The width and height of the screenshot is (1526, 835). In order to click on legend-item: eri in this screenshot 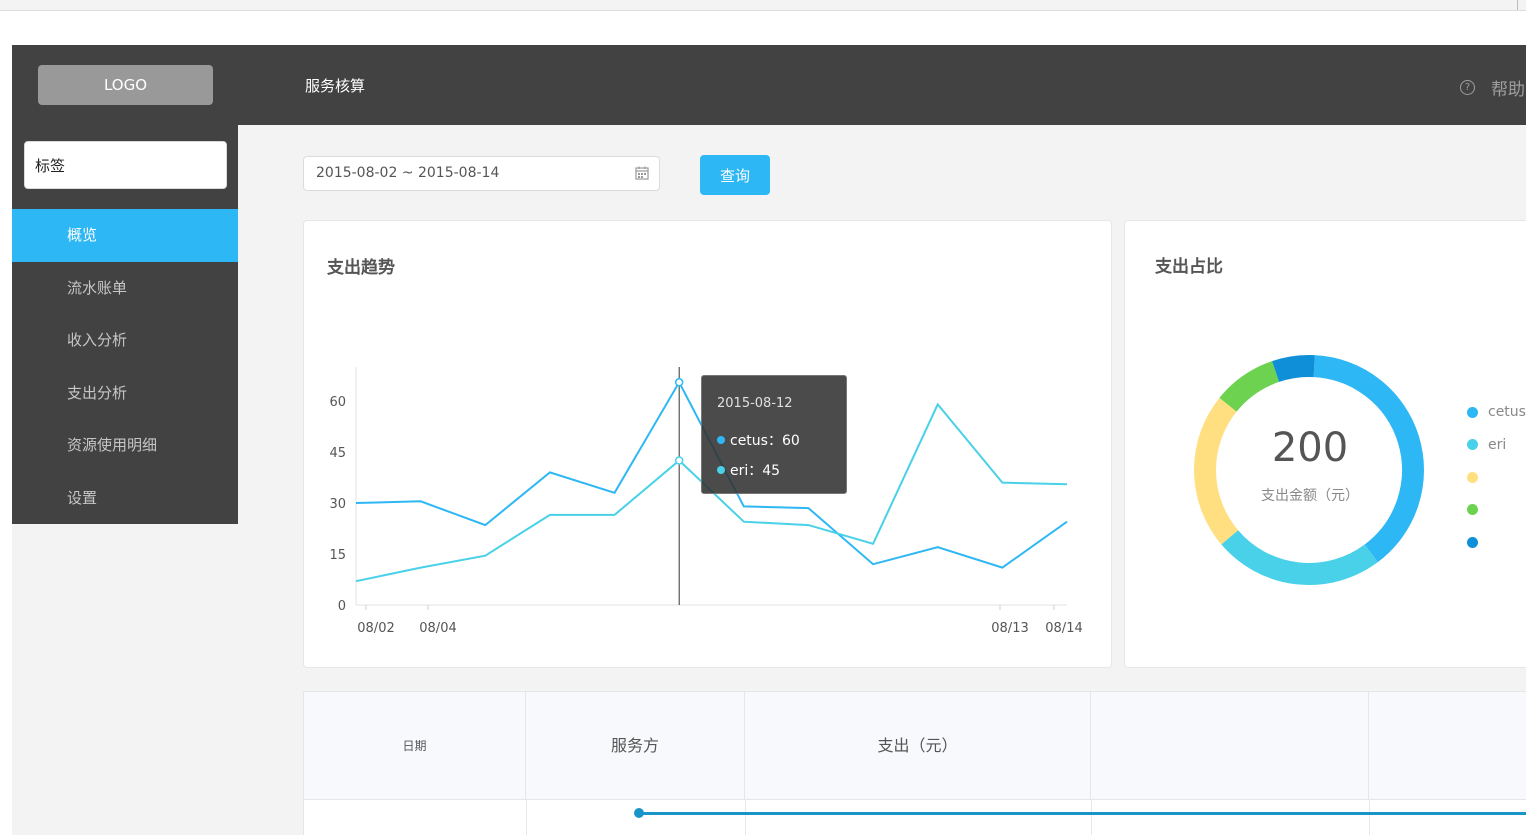, I will do `click(1496, 445)`.